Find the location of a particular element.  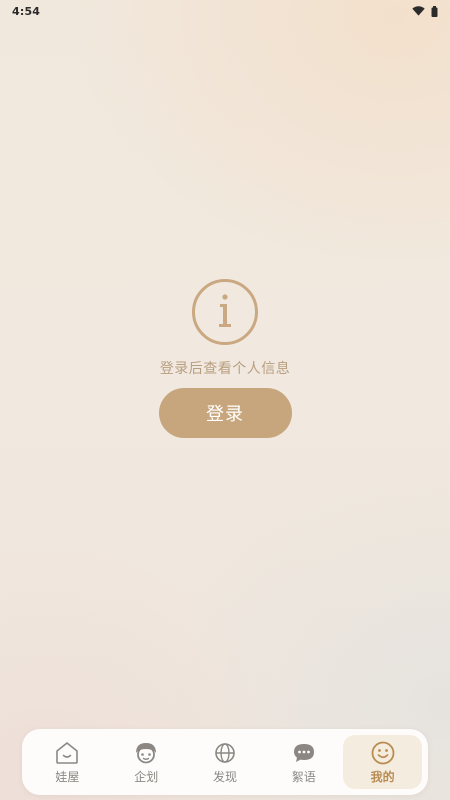

bottom-tab-bar: 娃屋 企划 发现 絮语 我的 is located at coordinates (225, 762).